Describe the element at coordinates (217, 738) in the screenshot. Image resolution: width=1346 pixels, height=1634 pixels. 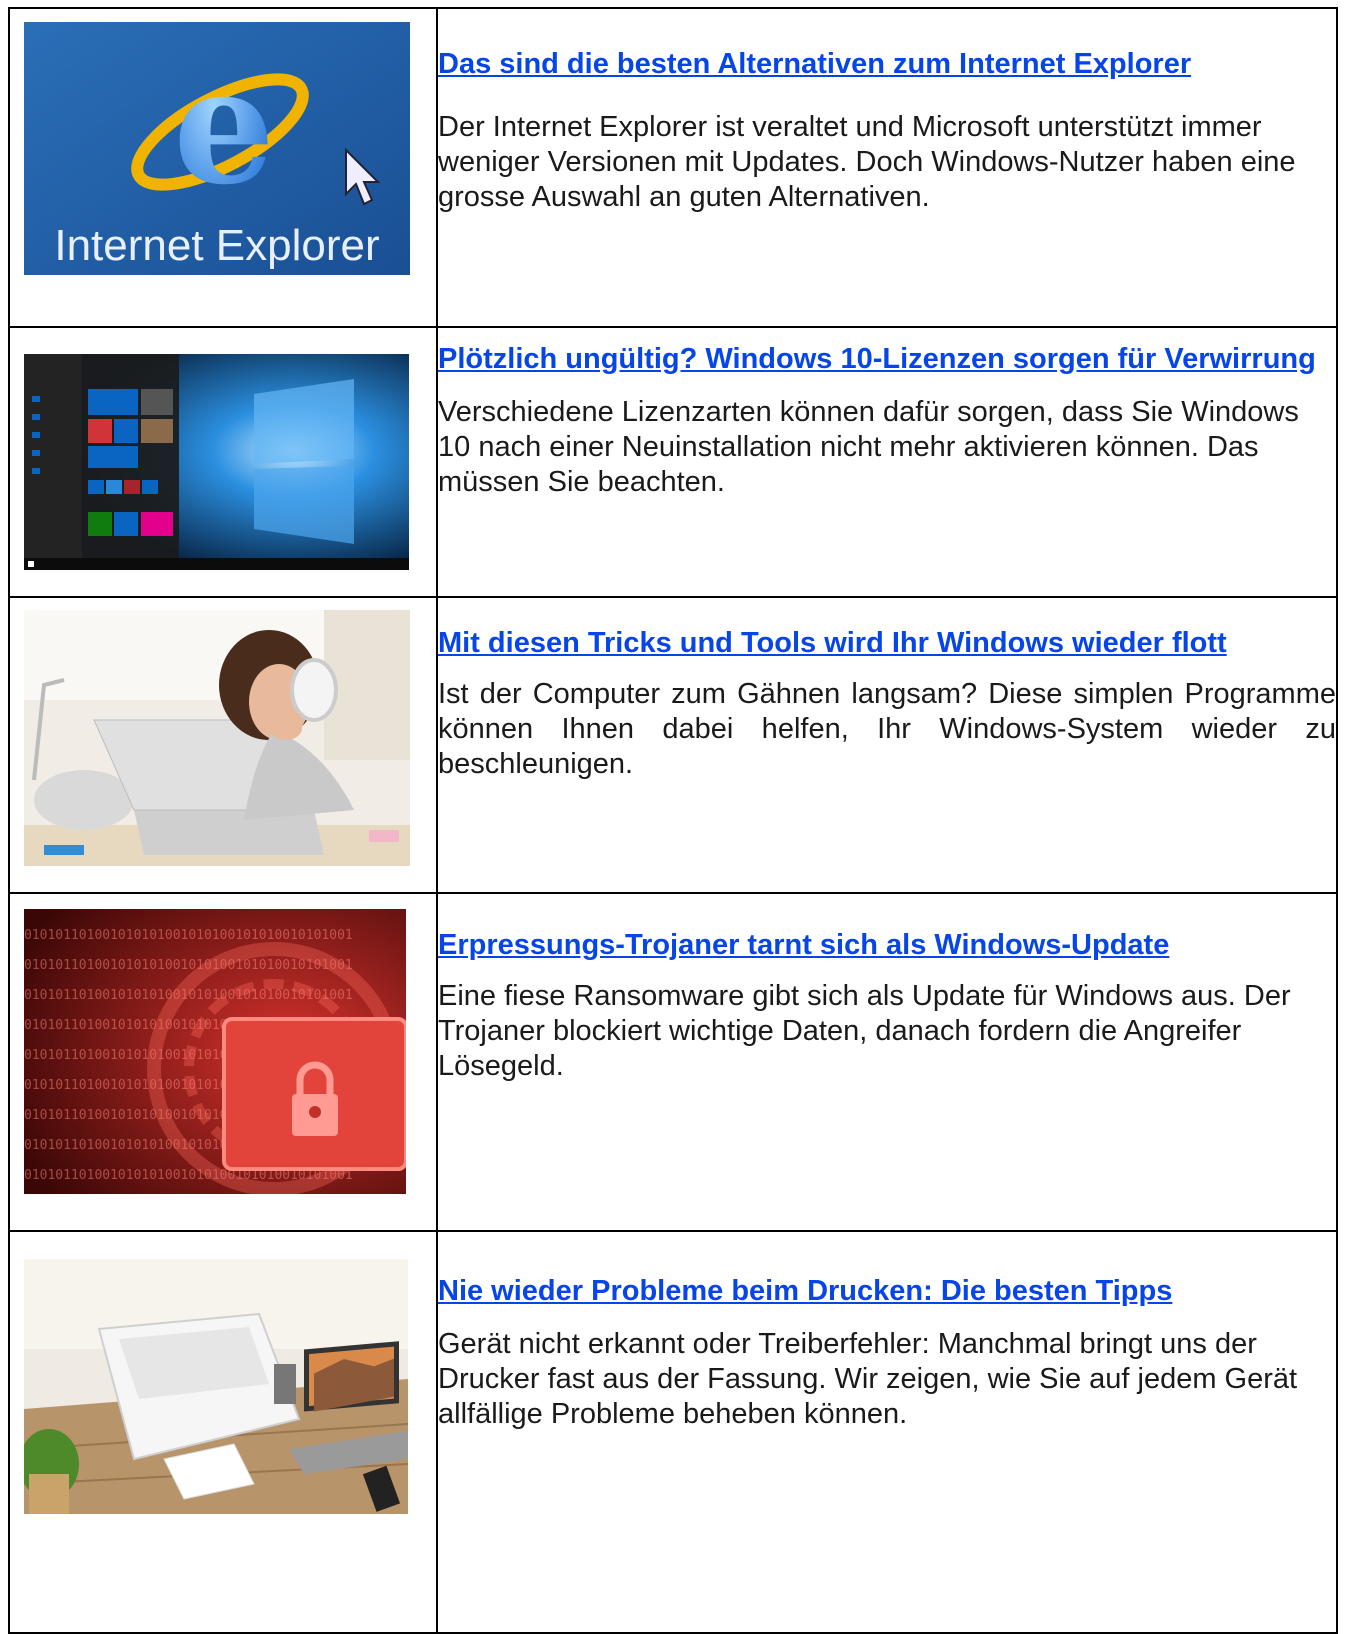
I see `yawning-woman-thumbnail` at that location.